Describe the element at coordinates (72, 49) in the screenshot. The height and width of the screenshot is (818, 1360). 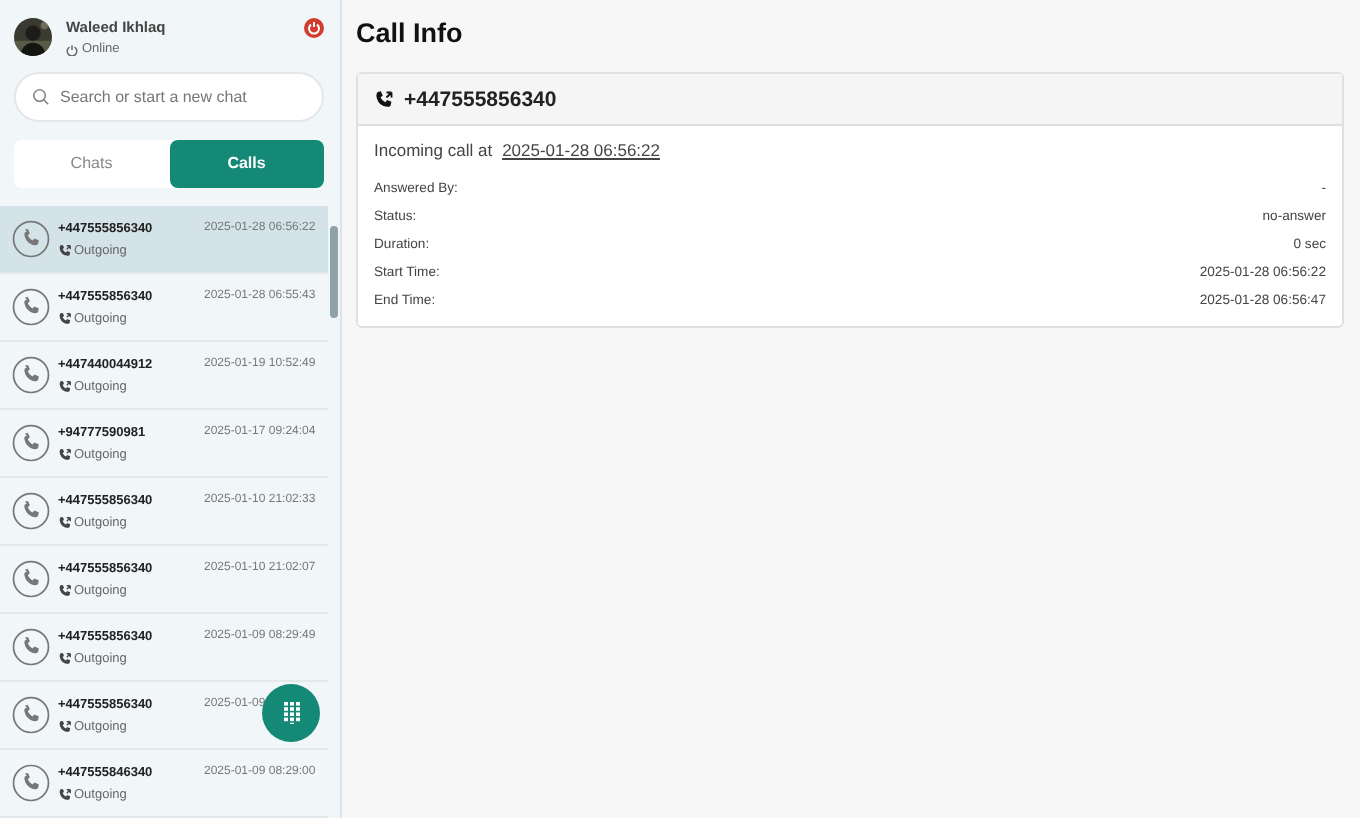
I see `power-icon` at that location.